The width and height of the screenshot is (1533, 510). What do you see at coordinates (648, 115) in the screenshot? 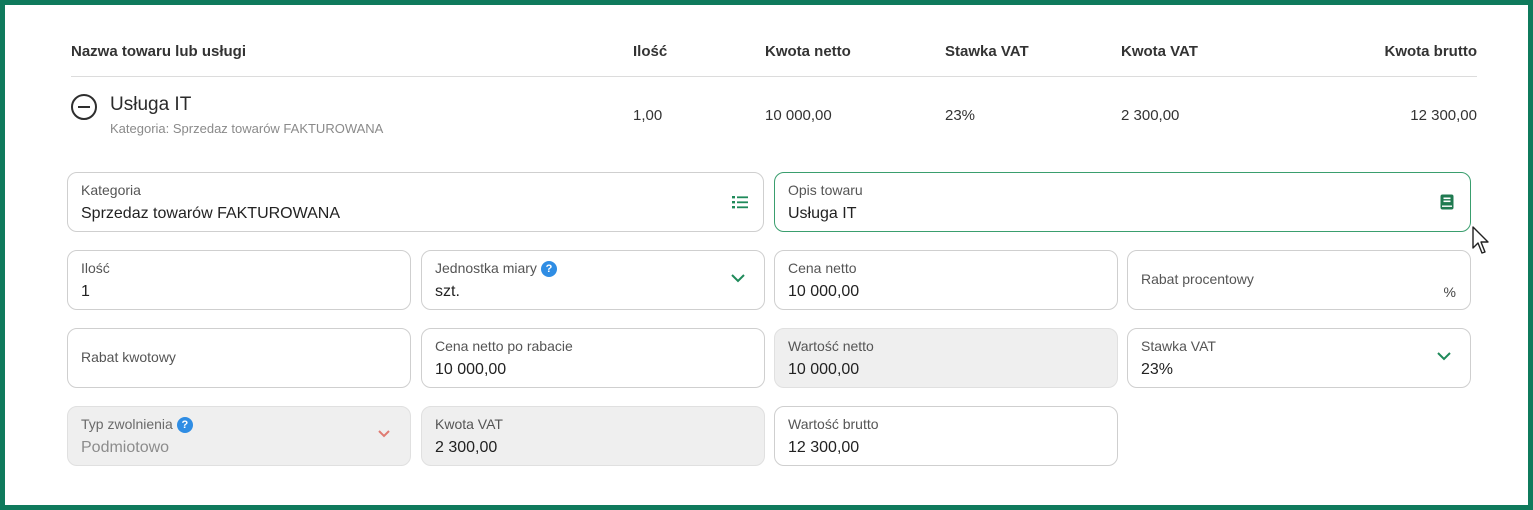
I see `row-qty: 1,00` at bounding box center [648, 115].